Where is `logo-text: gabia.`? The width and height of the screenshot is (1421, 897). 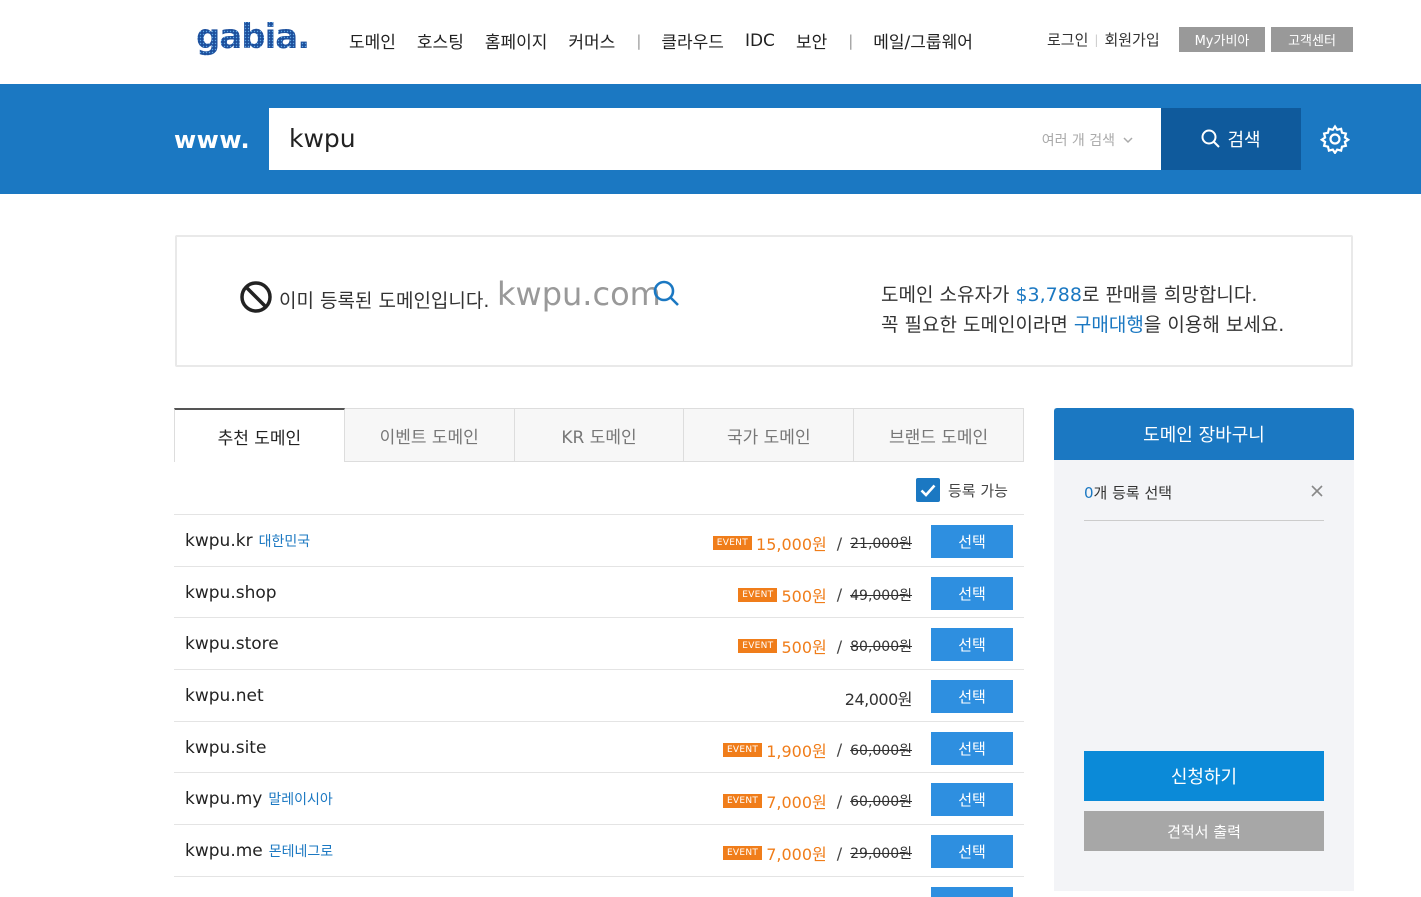
logo-text: gabia. is located at coordinates (252, 37).